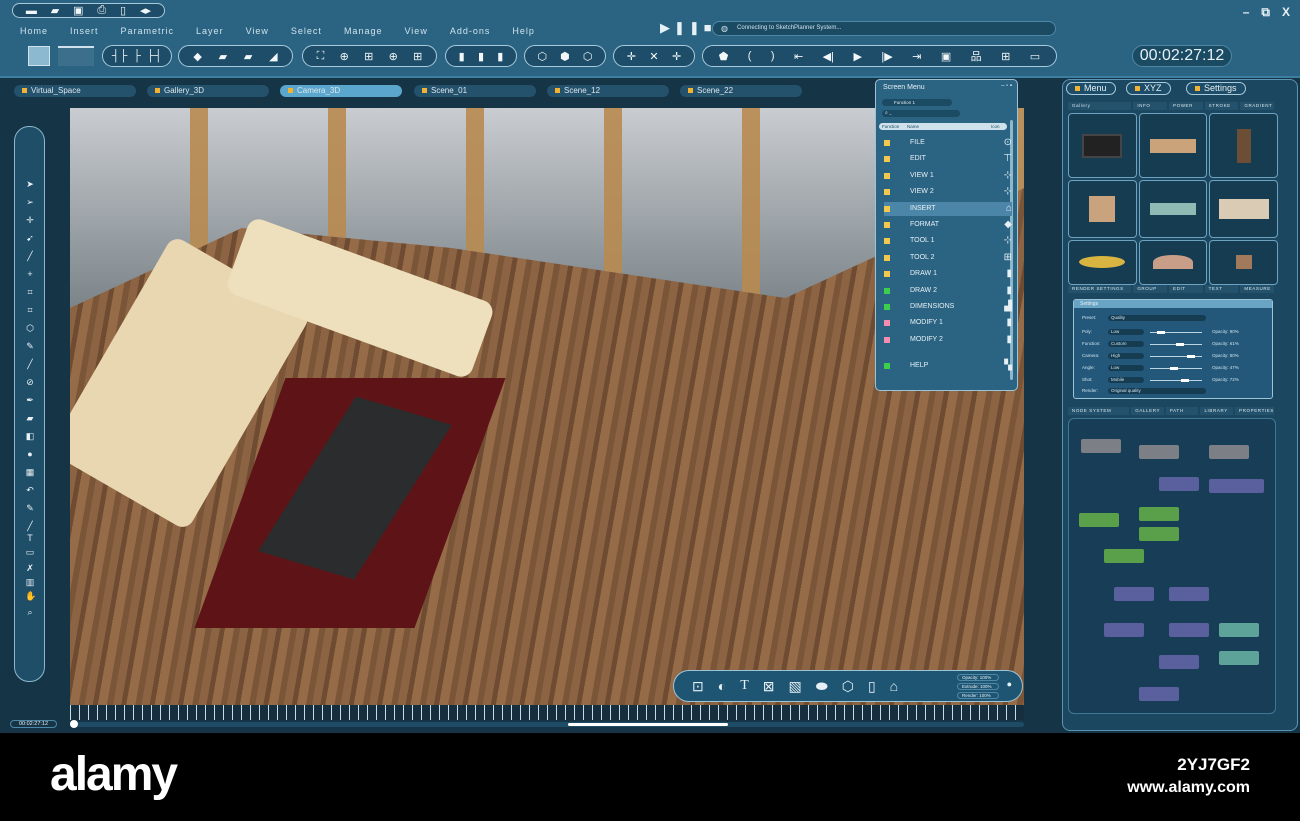  What do you see at coordinates (30, 400) in the screenshot?
I see `pen-icon: ✒` at bounding box center [30, 400].